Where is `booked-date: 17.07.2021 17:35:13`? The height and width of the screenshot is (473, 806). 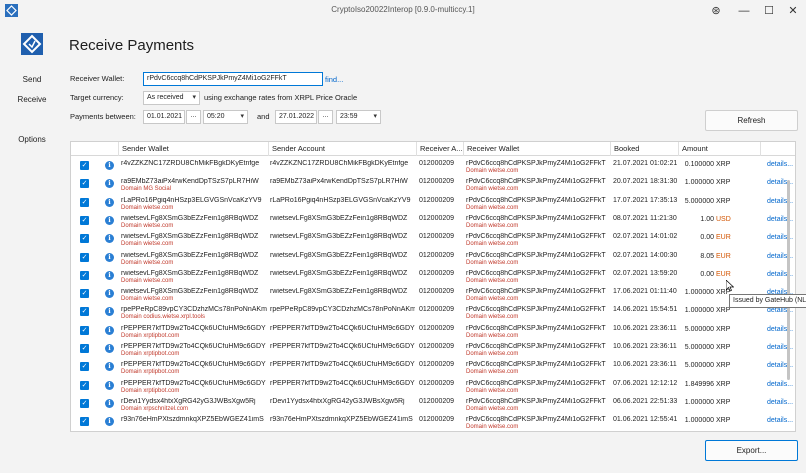
booked-date: 17.07.2021 17:35:13 is located at coordinates (645, 200).